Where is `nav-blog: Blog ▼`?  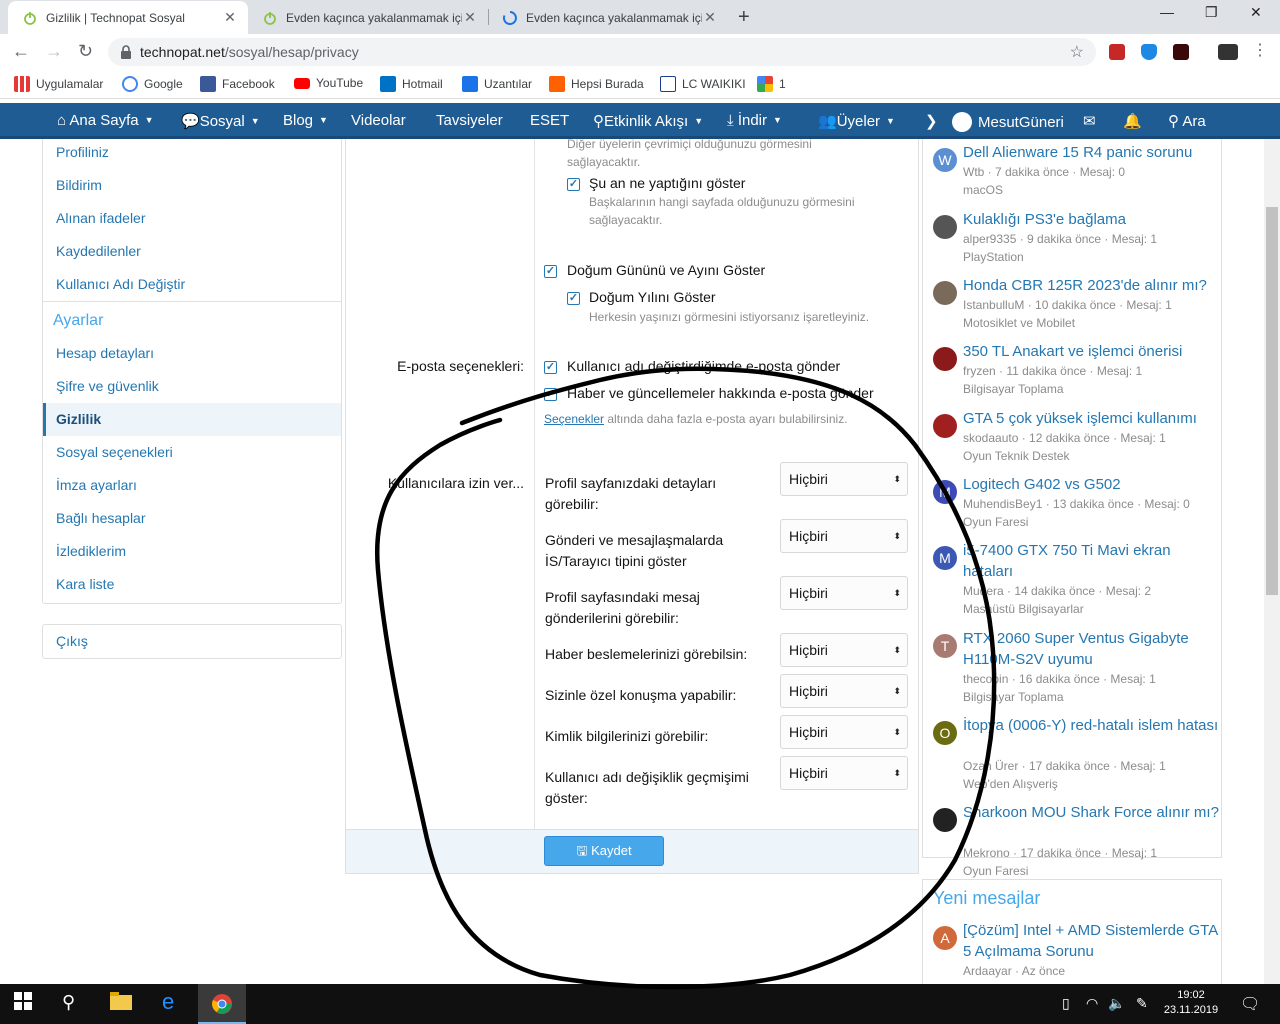 nav-blog: Blog ▼ is located at coordinates (305, 120).